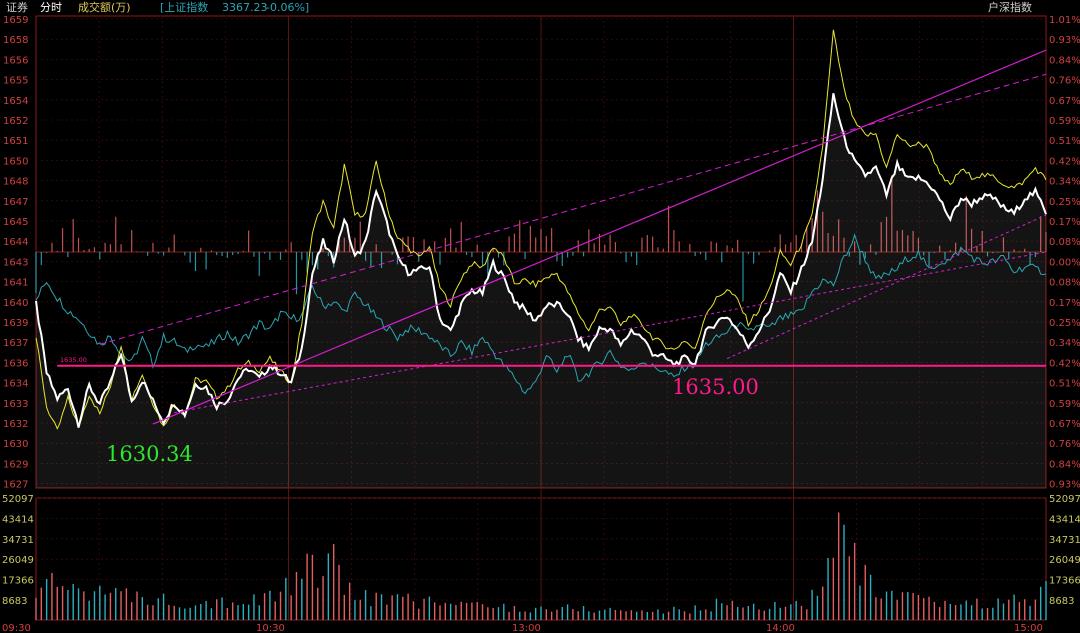 The height and width of the screenshot is (633, 1080). What do you see at coordinates (17, 7) in the screenshot?
I see `stock-name: 证券` at bounding box center [17, 7].